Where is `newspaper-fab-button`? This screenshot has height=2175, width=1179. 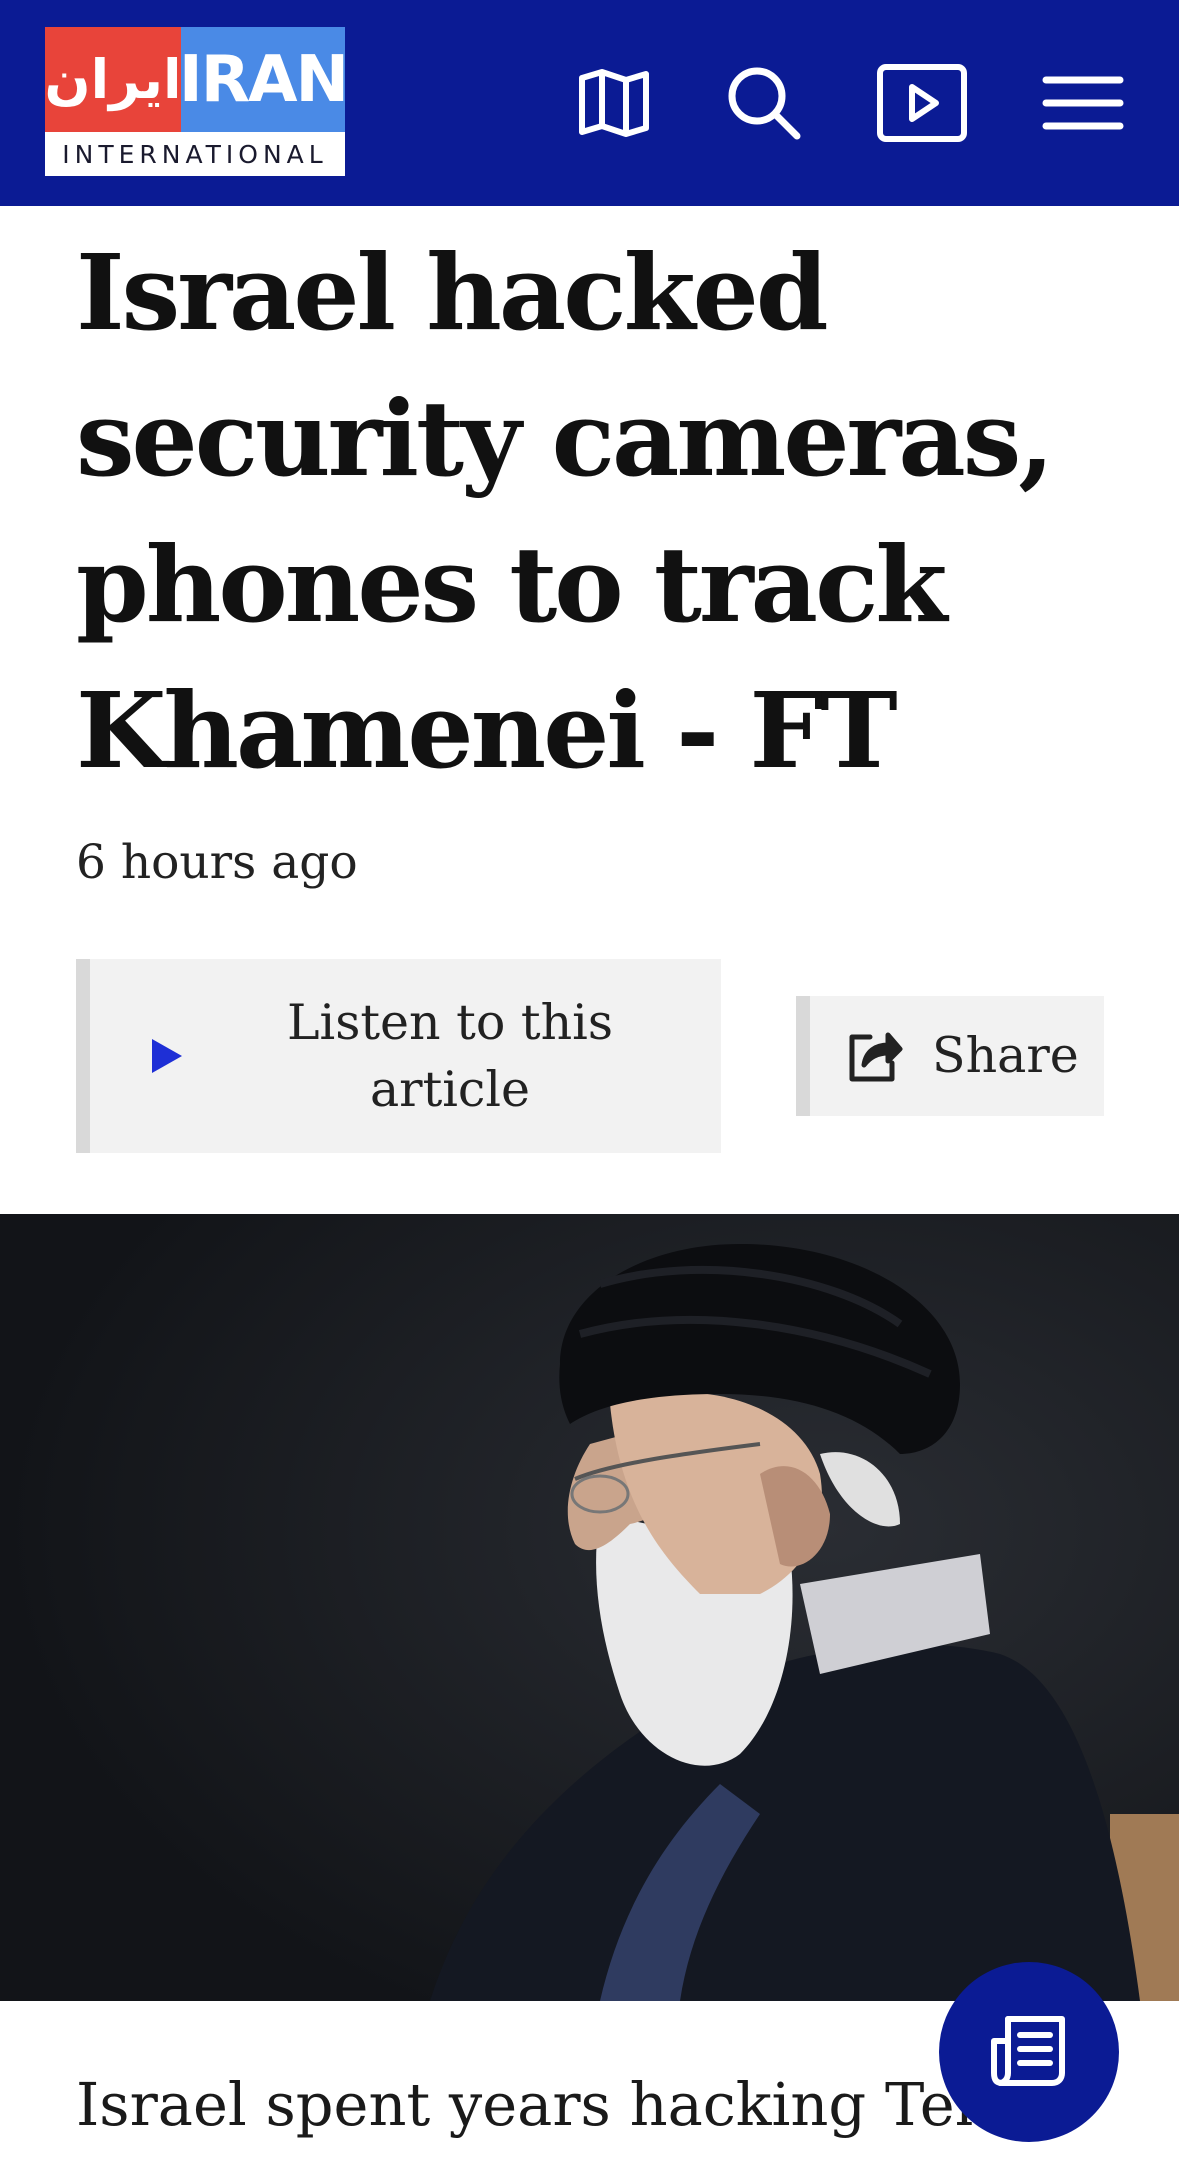
newspaper-fab-button is located at coordinates (1029, 2052).